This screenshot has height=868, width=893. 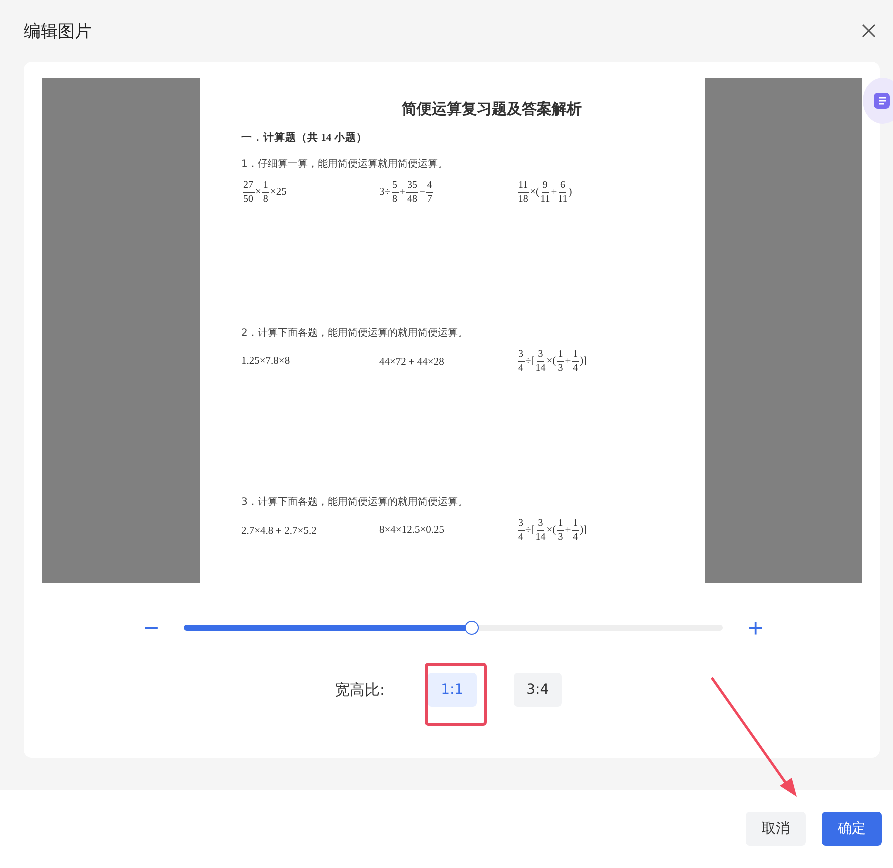 I want to click on fraction: 1 8, so click(x=266, y=192).